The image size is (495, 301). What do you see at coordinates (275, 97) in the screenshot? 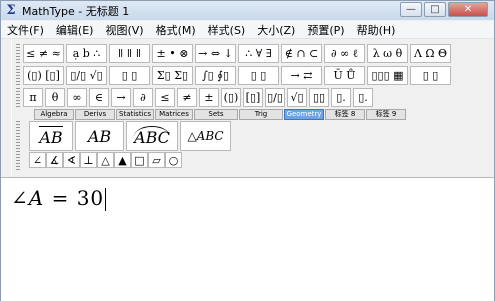
I see `fraction-button: ▯/▯` at bounding box center [275, 97].